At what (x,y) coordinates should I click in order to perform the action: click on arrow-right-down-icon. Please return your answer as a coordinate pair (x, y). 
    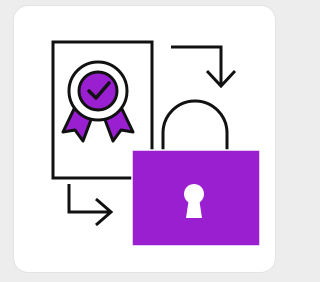
    Looking at the image, I should click on (204, 67).